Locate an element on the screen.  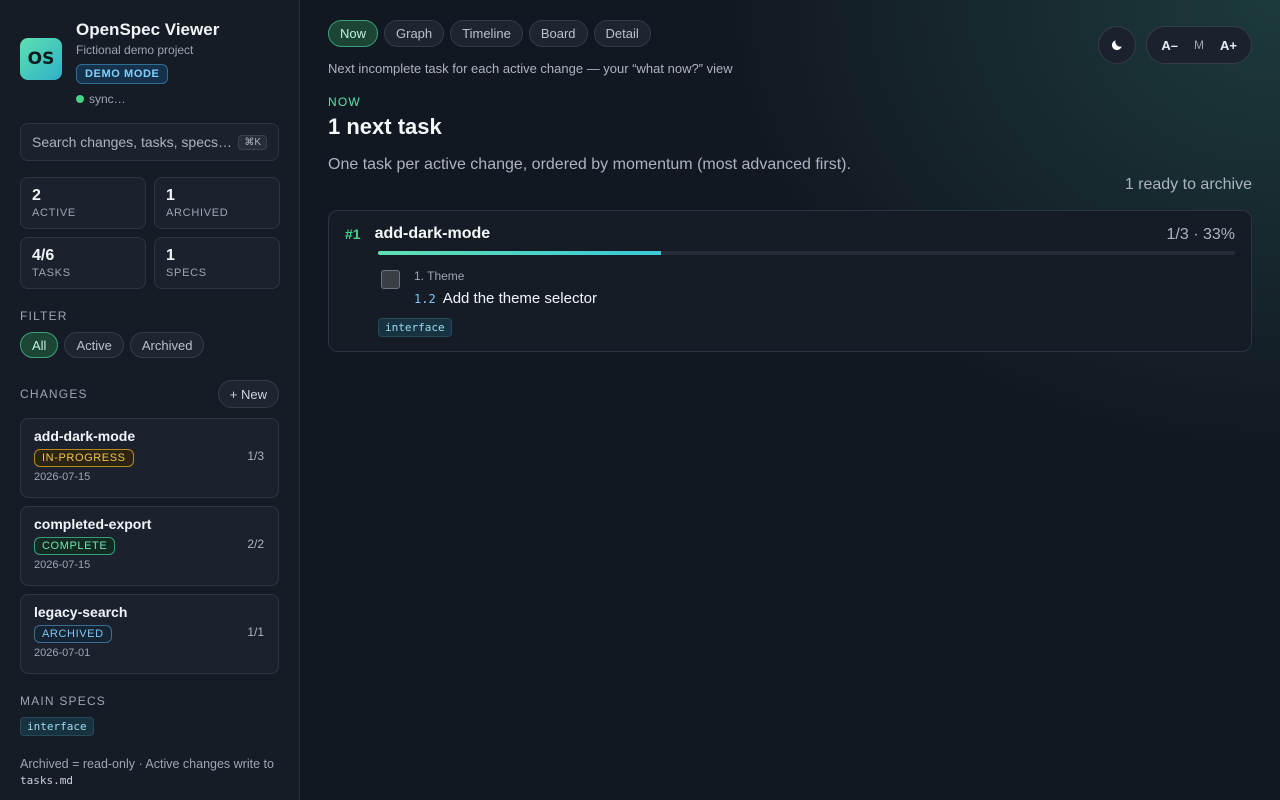
change-card-add-dark-mode: add-dark-mode IN-PROGRESS 2026-07-15 1/3 is located at coordinates (149, 458).